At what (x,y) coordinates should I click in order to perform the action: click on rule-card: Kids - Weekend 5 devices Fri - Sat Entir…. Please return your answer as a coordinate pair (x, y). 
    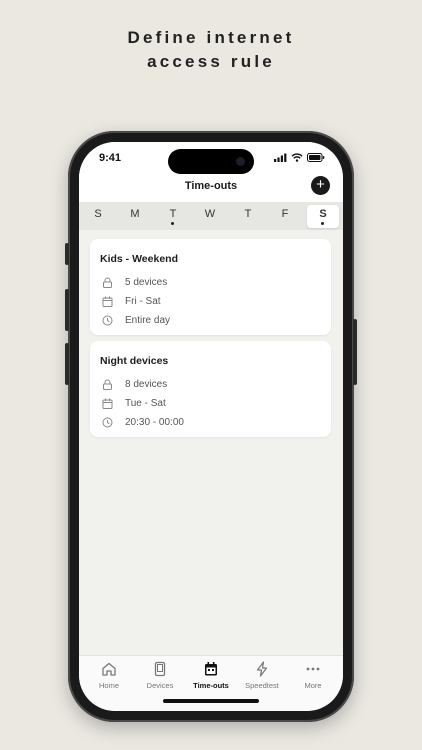
    Looking at the image, I should click on (210, 287).